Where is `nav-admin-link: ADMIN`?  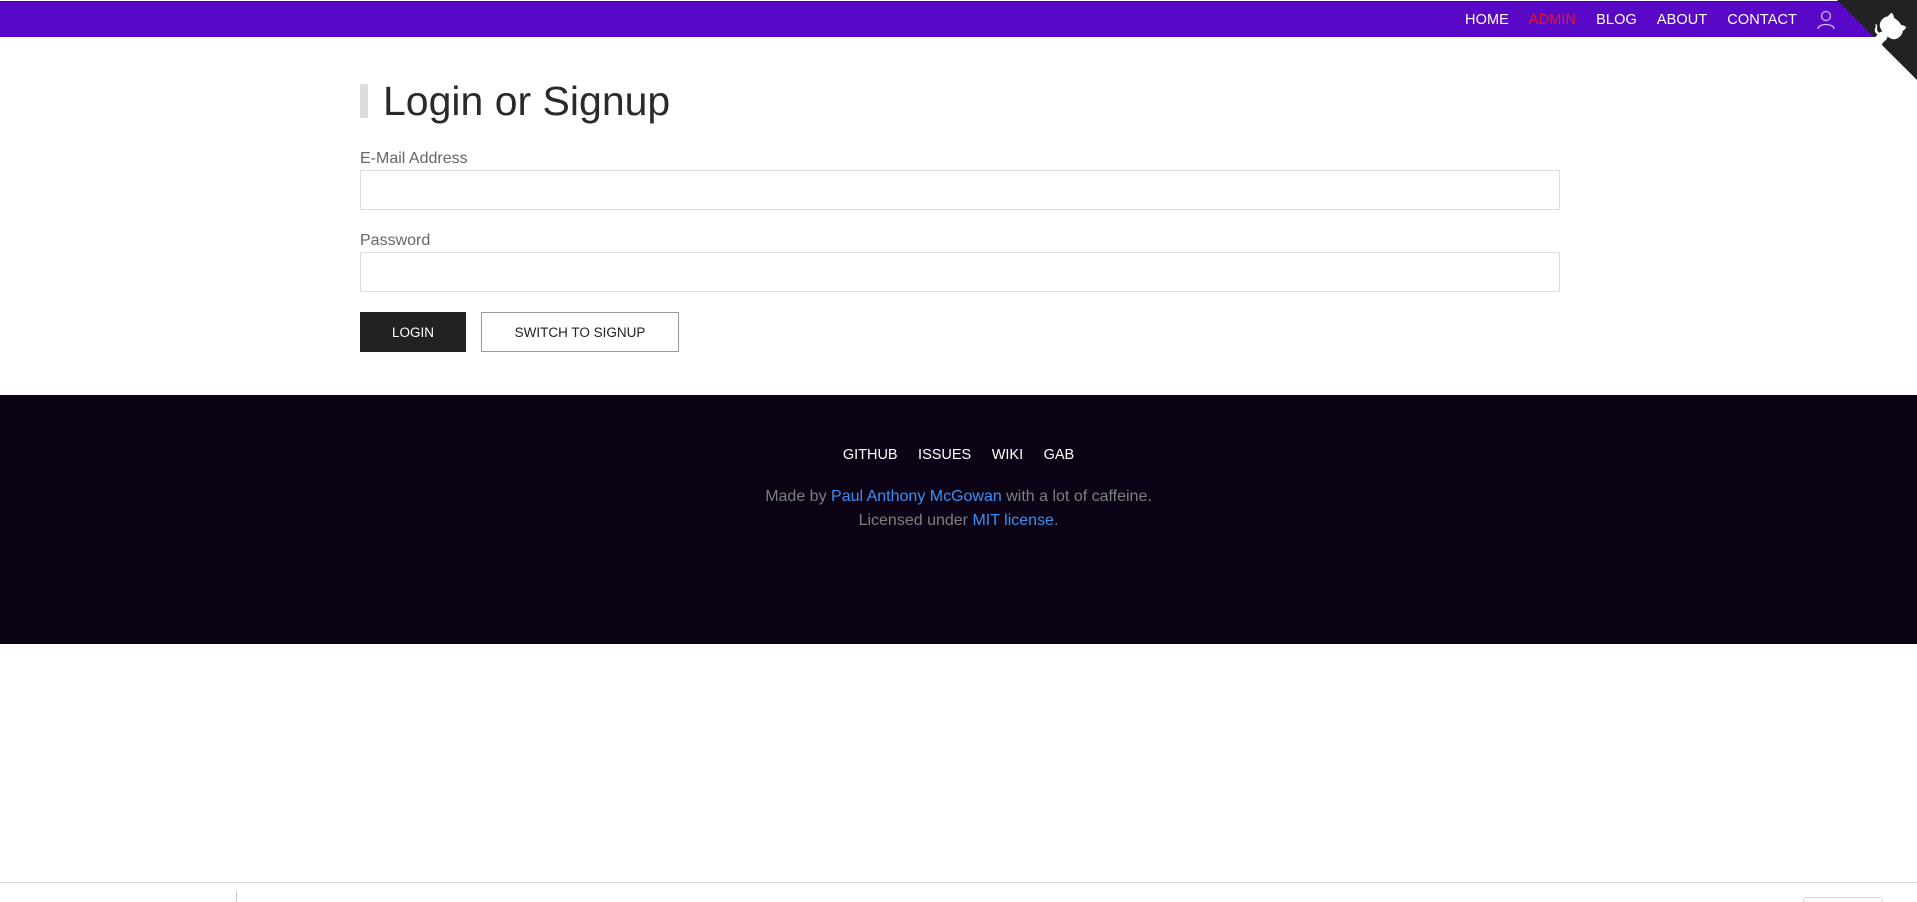
nav-admin-link: ADMIN is located at coordinates (1552, 20).